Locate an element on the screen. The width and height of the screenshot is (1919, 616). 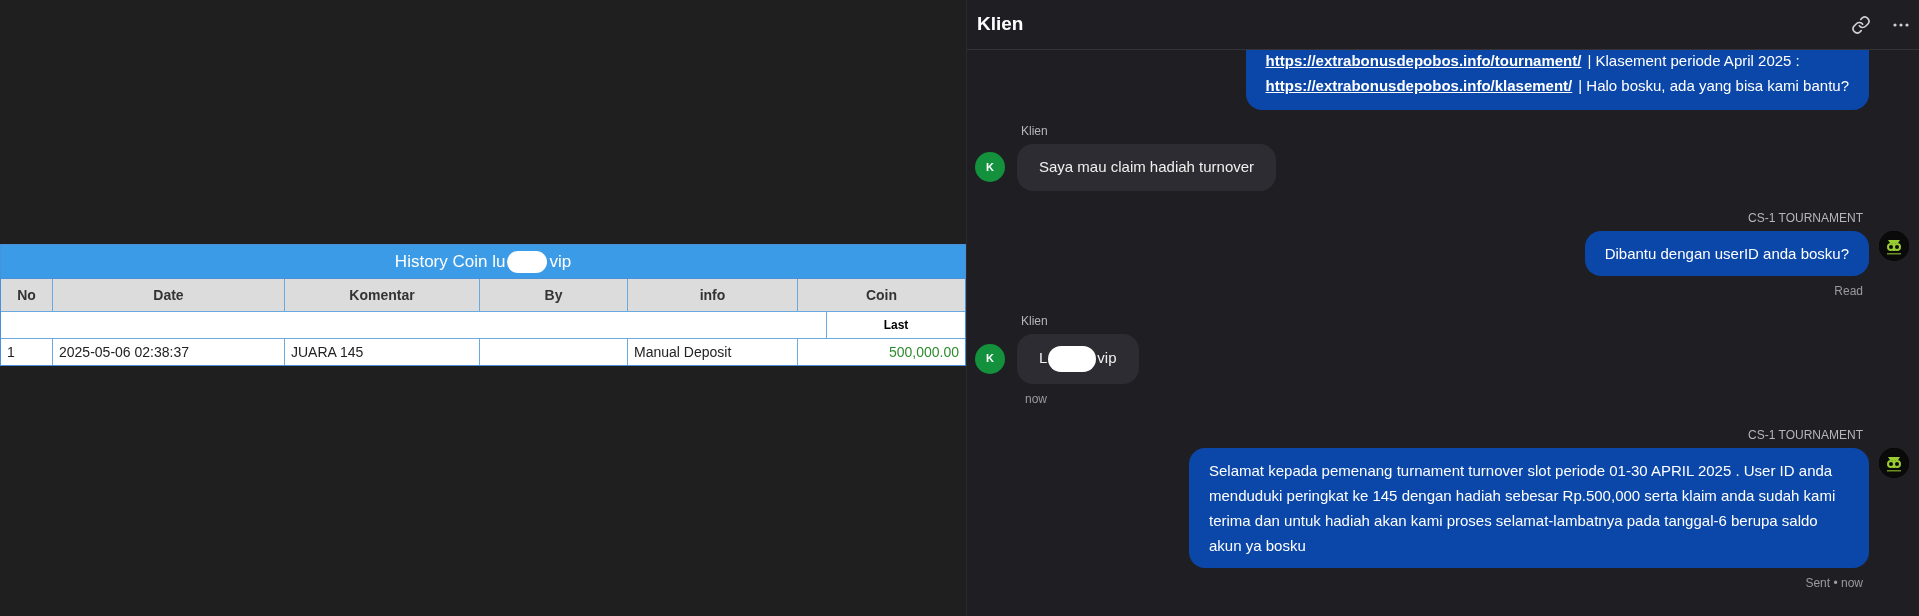
message-link: https://extrabonusdepobos.info/klasement/ is located at coordinates (1419, 85).